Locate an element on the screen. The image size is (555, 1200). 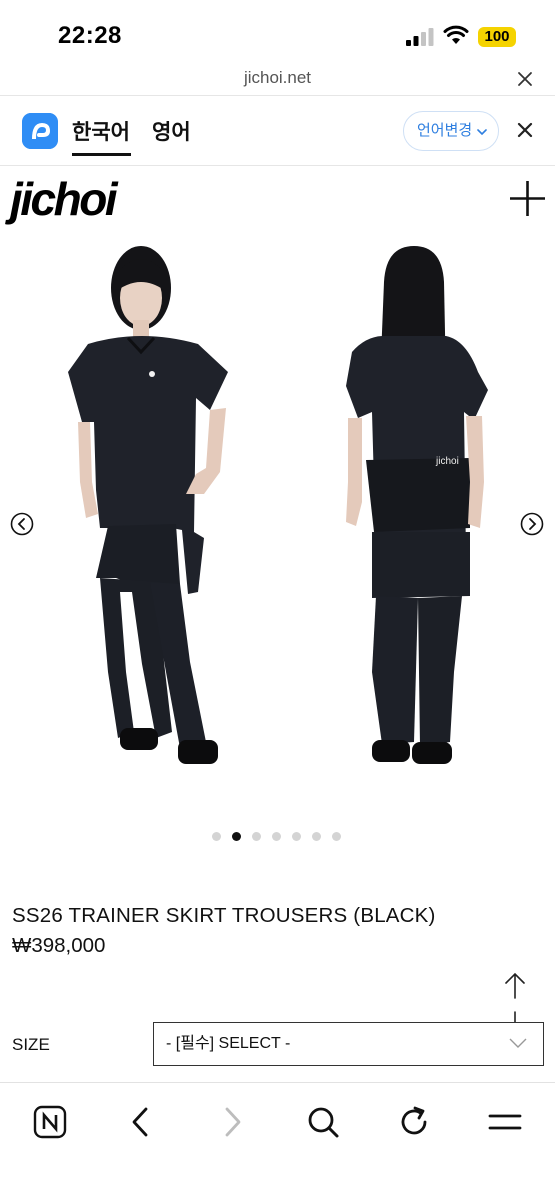
size-label: SIZE is located at coordinates (31, 1044).